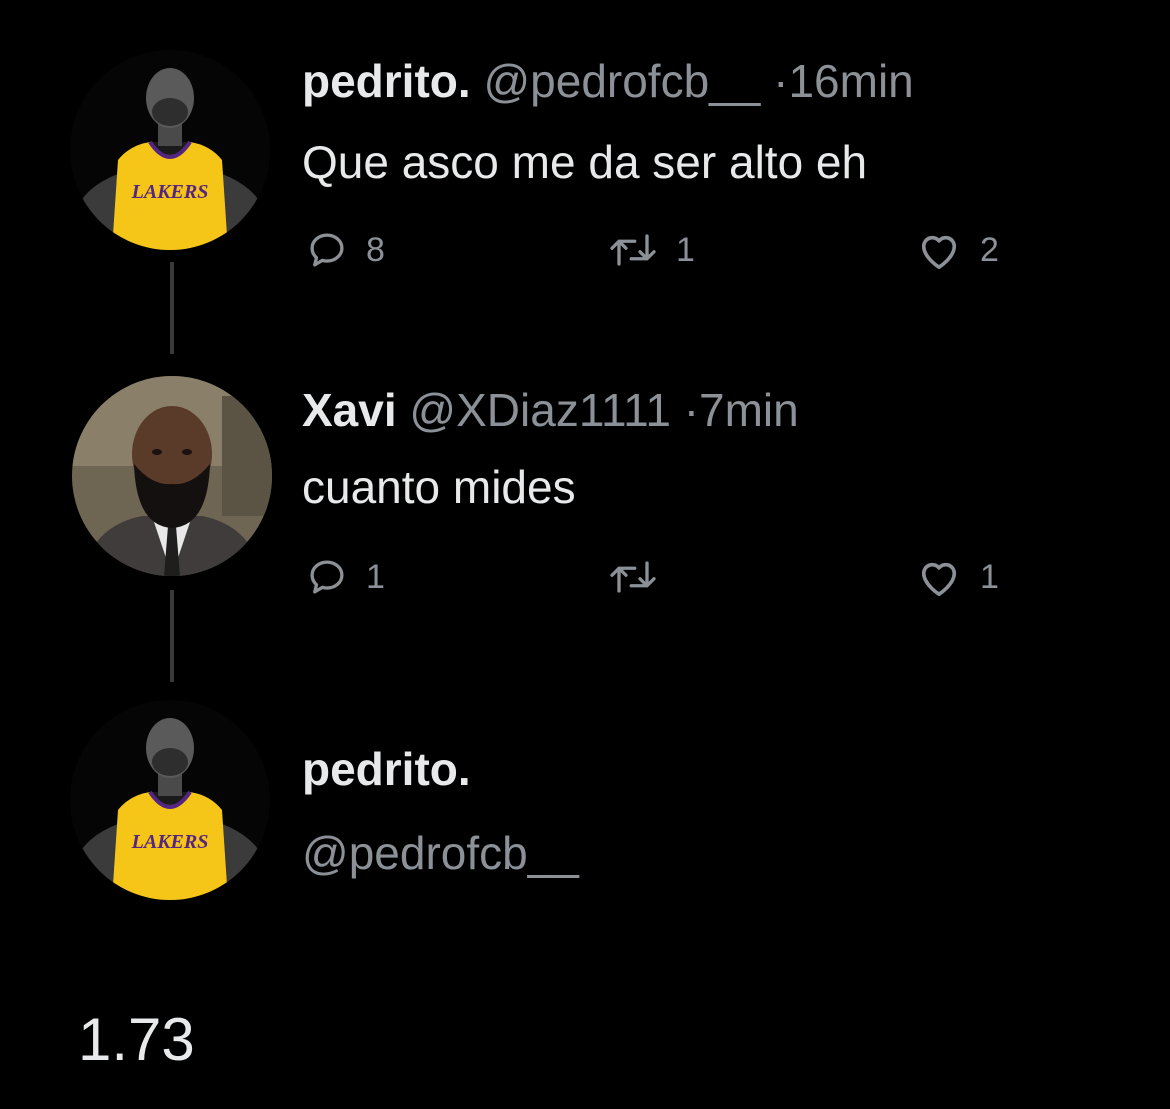 This screenshot has height=1109, width=1170. I want to click on timestamp: 7min, so click(749, 410).